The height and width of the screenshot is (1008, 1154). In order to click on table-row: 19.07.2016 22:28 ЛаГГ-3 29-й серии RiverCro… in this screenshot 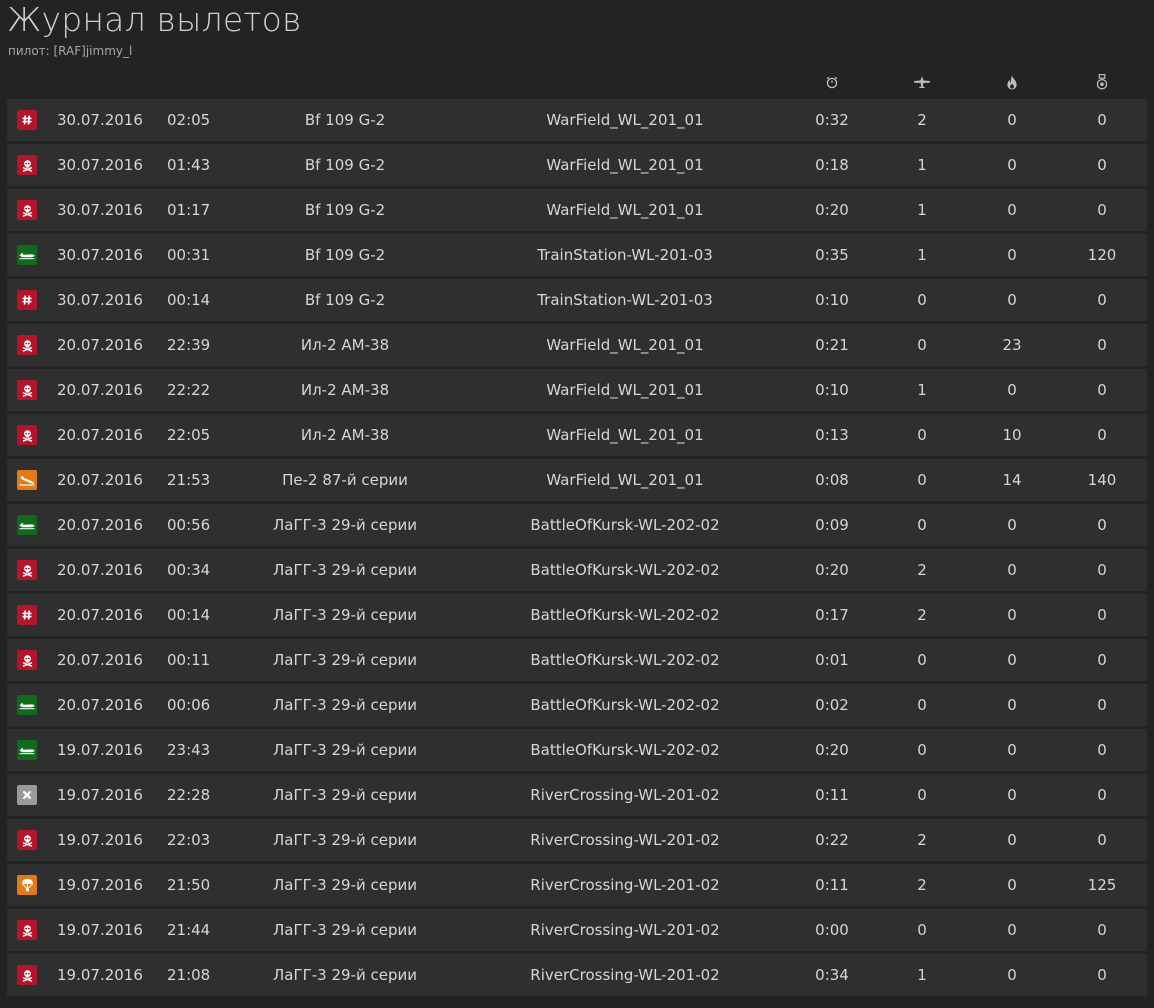, I will do `click(577, 795)`.